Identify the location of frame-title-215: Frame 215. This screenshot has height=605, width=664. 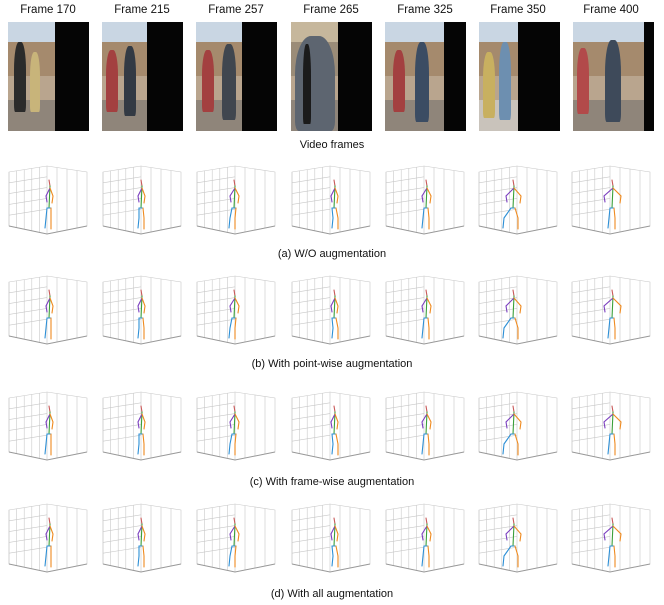
(142, 10).